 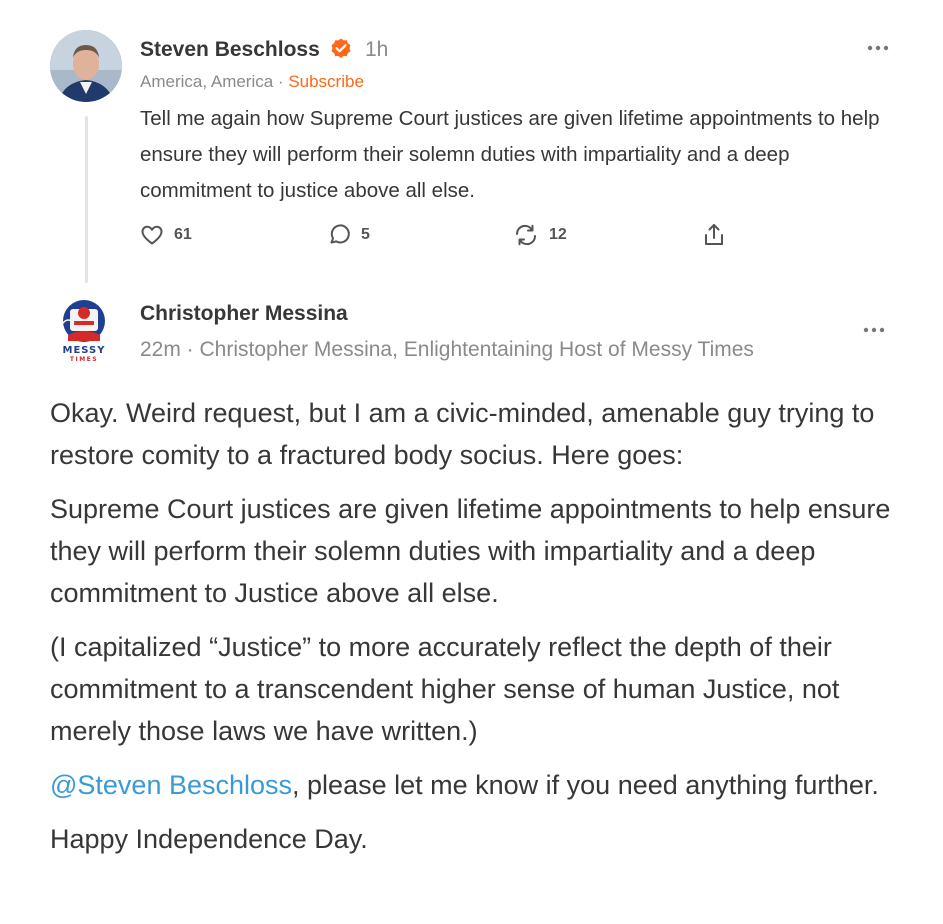 I want to click on avatar-brand-text: MESSY, so click(x=84, y=350).